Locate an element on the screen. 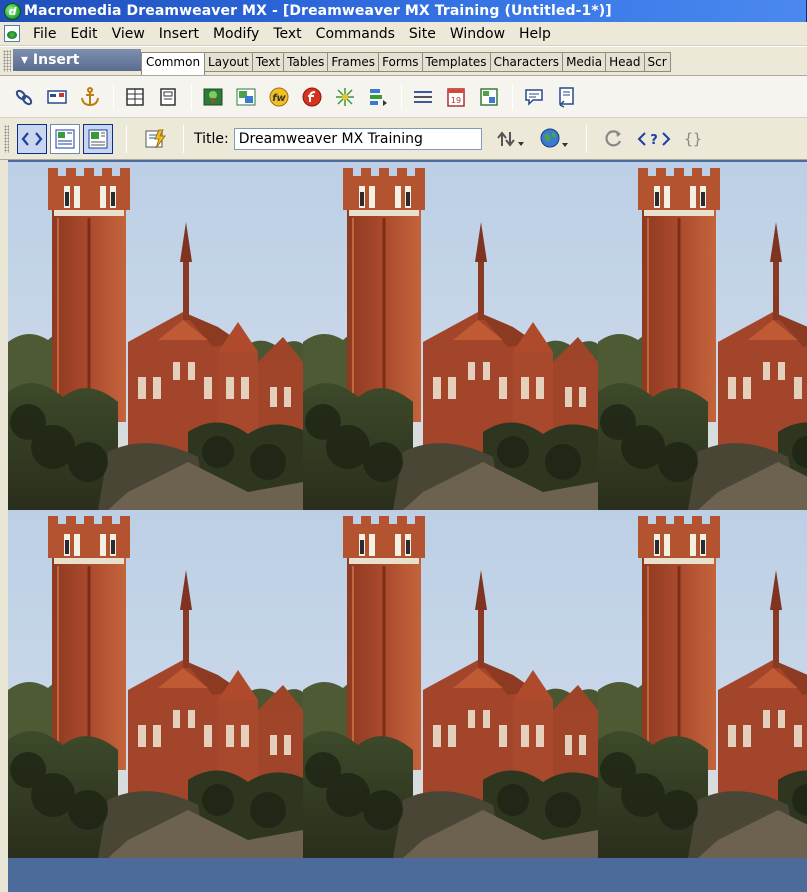 Image resolution: width=807 pixels, height=892 pixels. menu-text: Text is located at coordinates (287, 34).